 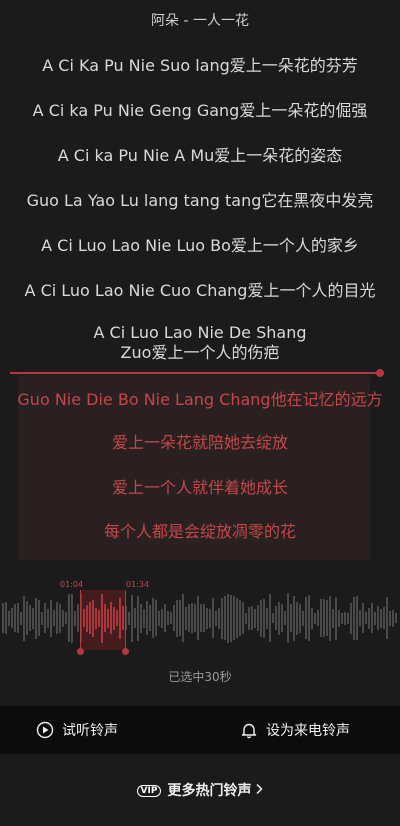 I want to click on set-ringtone-button: 设为来电铃声, so click(x=295, y=730).